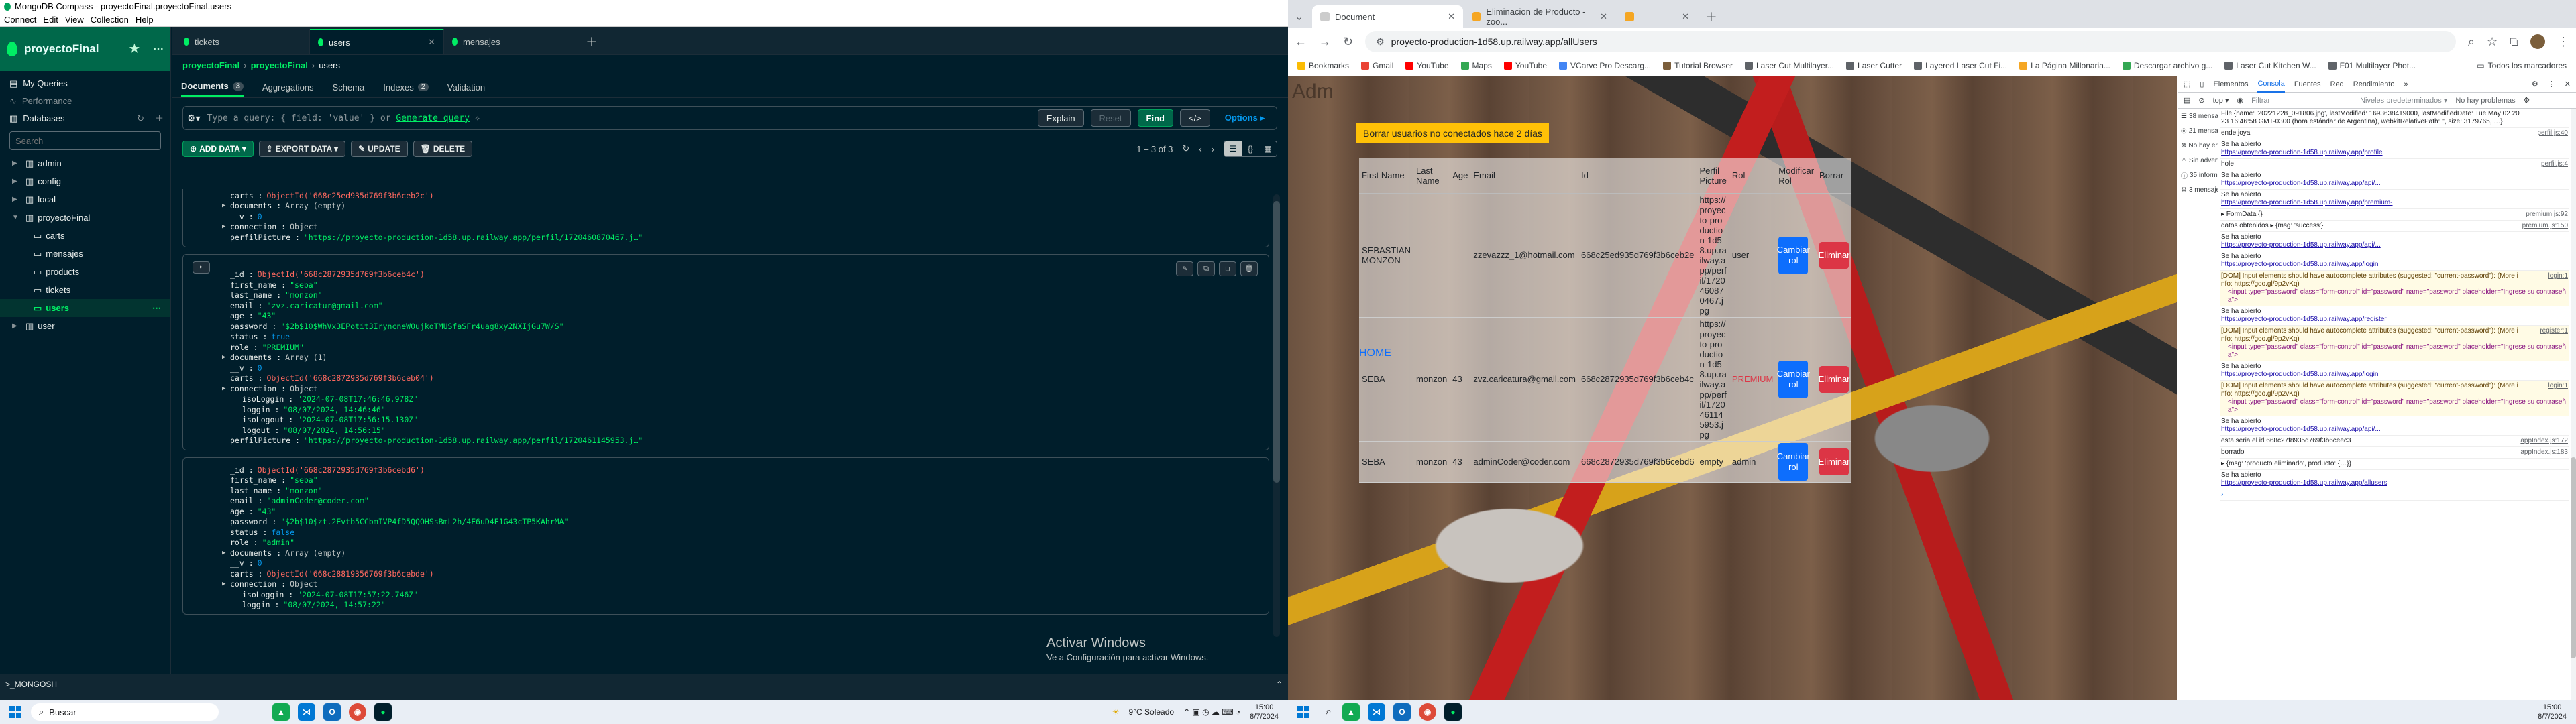  Describe the element at coordinates (1375, 353) in the screenshot. I see `home-link: HOME` at that location.